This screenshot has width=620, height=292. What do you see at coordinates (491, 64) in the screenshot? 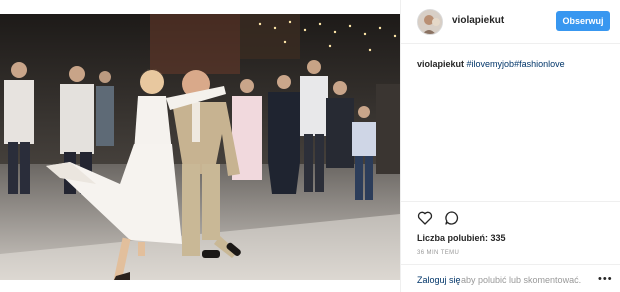
I see `hashtag-link-ilovemyjob: #ilovemyjob` at bounding box center [491, 64].